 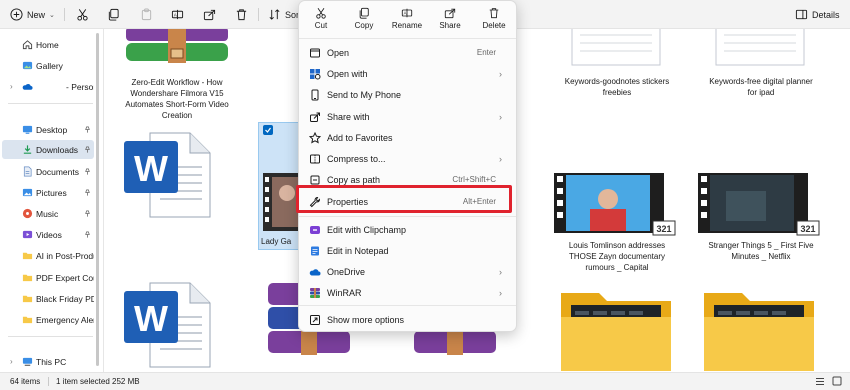 What do you see at coordinates (761, 64) in the screenshot?
I see `file-tile-digital-planner: Keywords-free digital planner for ipad` at bounding box center [761, 64].